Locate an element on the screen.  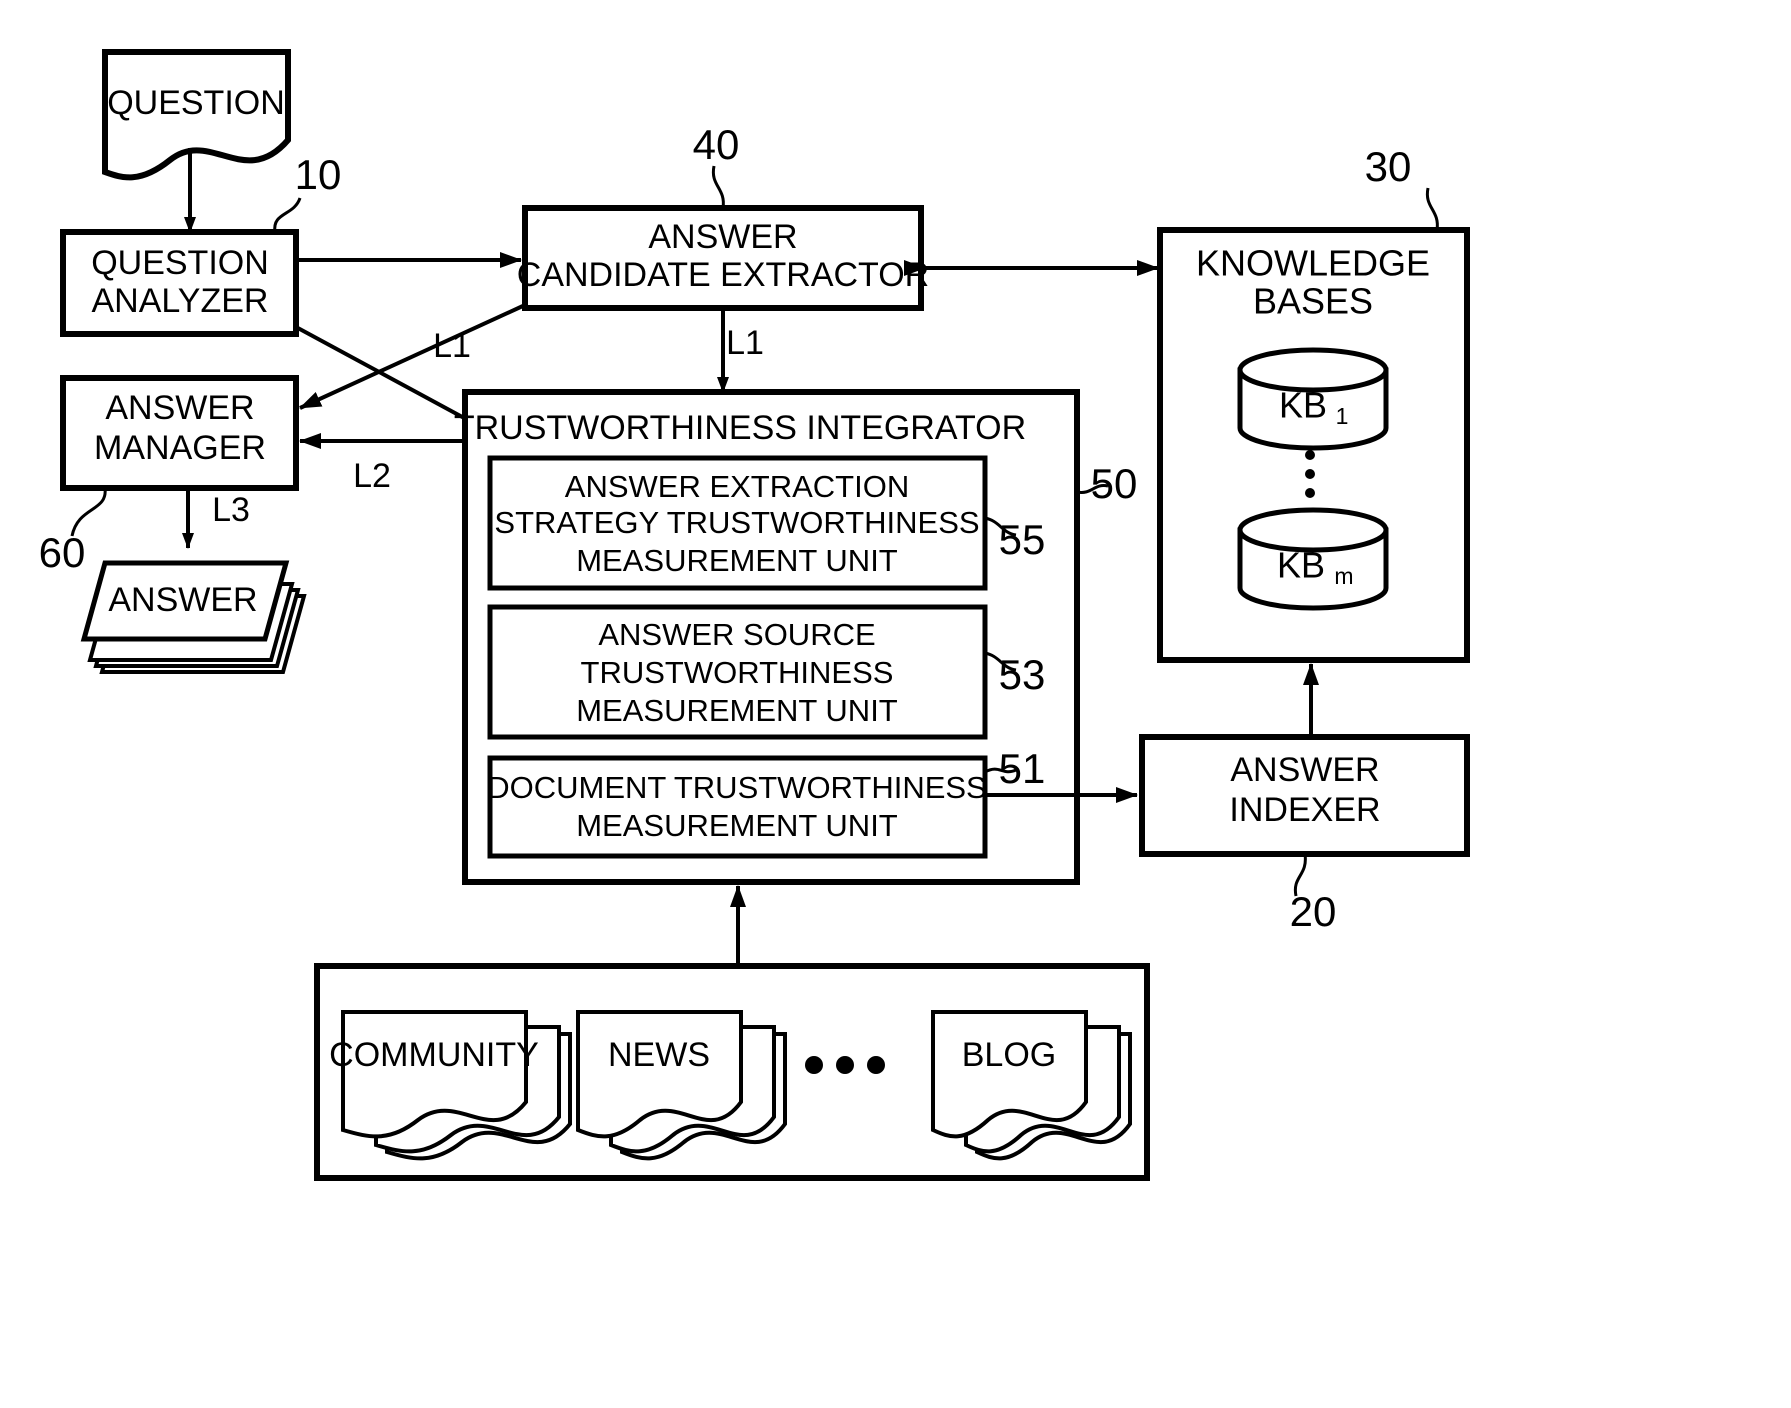
source-item-blog: BLOG is located at coordinates (1031, 1085).